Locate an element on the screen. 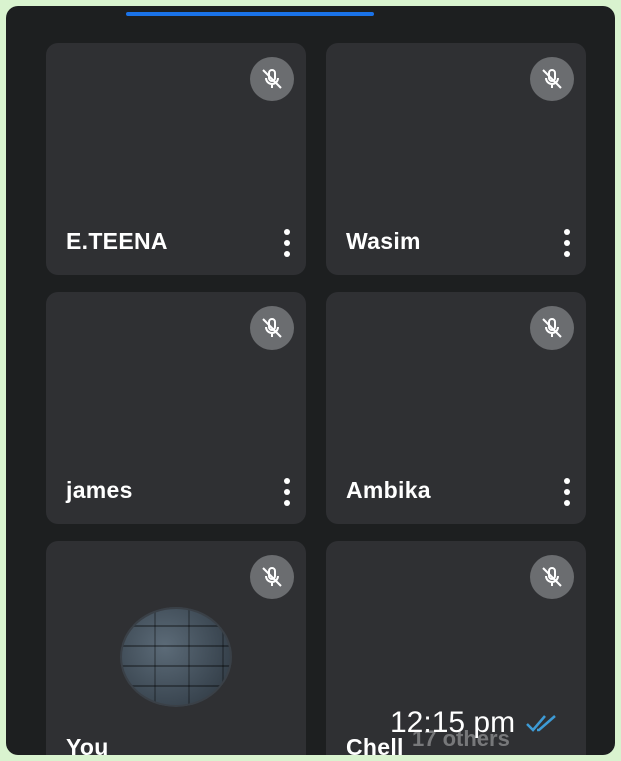 The height and width of the screenshot is (761, 621). double-check-icon is located at coordinates (542, 723).